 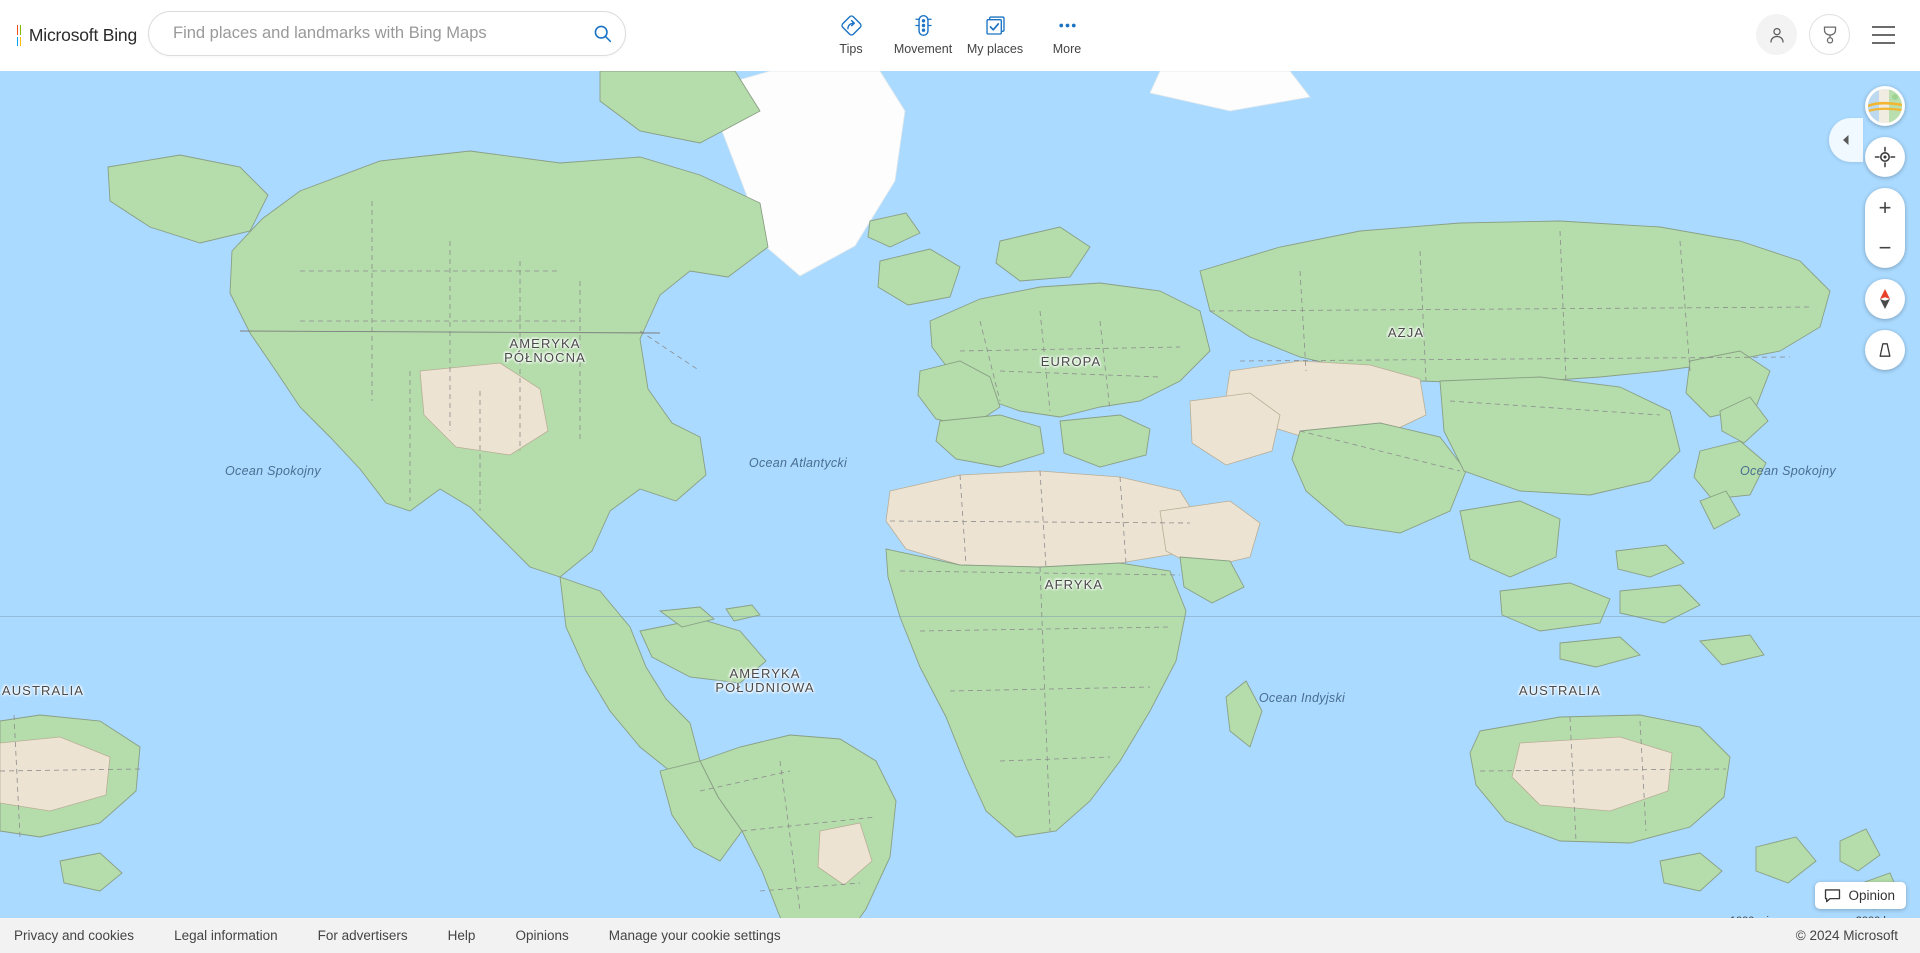 I want to click on tips-diamond-icon, so click(x=851, y=25).